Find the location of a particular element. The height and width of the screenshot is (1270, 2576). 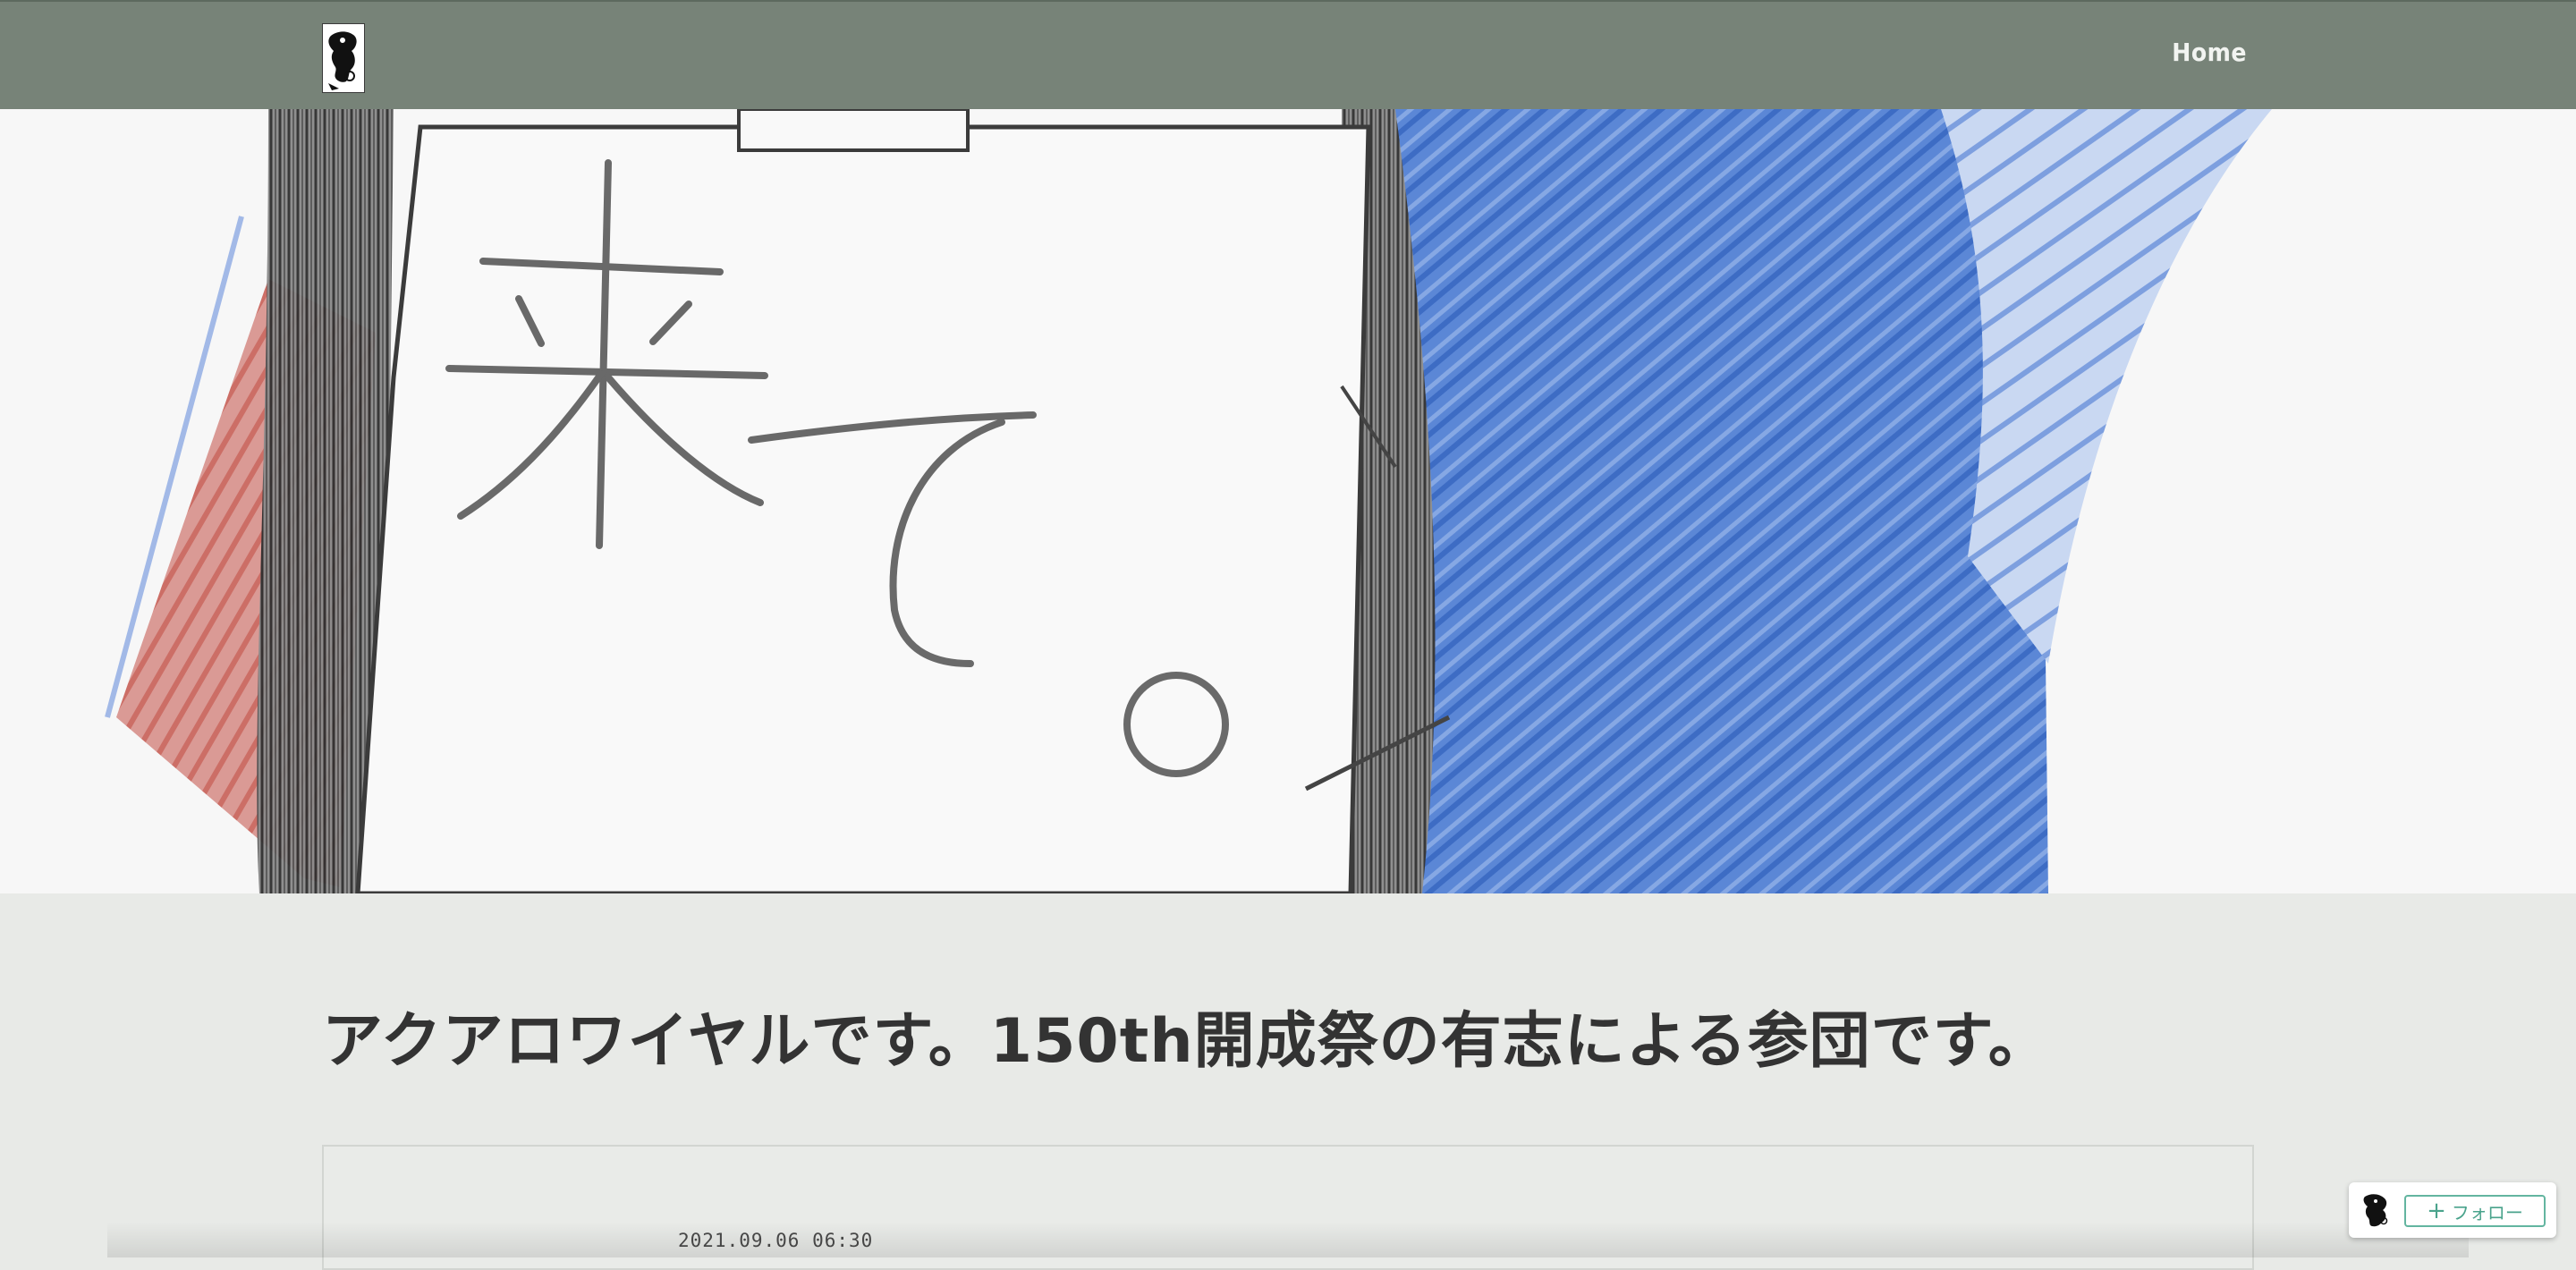

follow-button-label: フォロー is located at coordinates (2487, 1211).